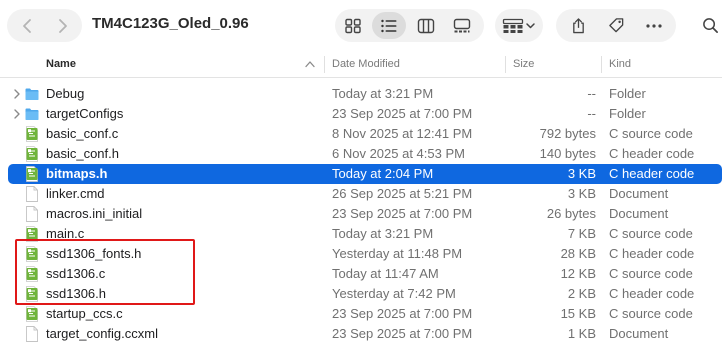 This screenshot has width=722, height=356. I want to click on window-title: TM4C123G_Oled_0.96, so click(170, 23).